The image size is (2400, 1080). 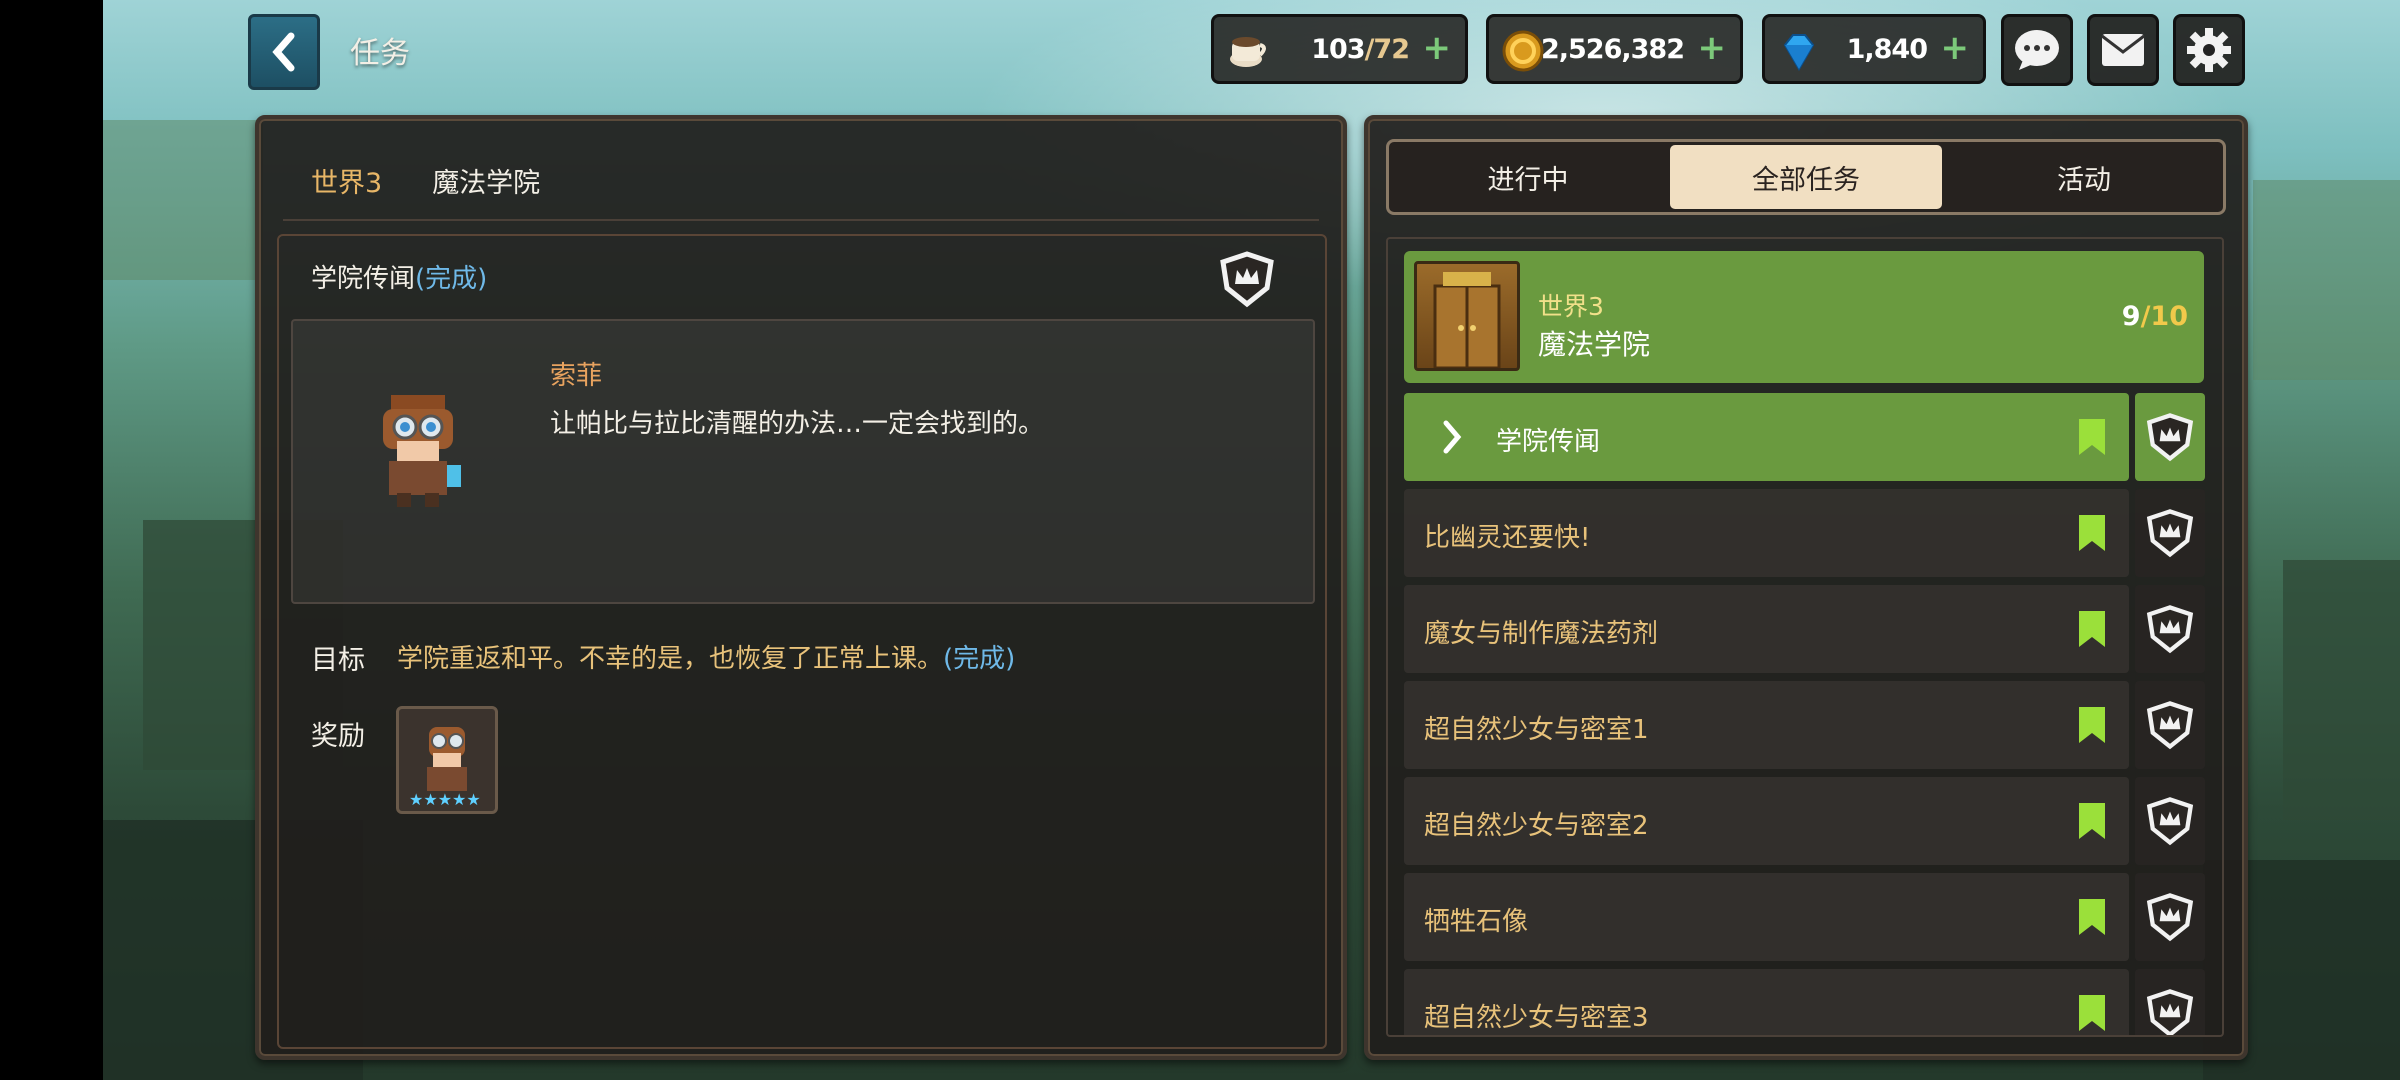 What do you see at coordinates (1571, 306) in the screenshot?
I see `world-label: 世界3` at bounding box center [1571, 306].